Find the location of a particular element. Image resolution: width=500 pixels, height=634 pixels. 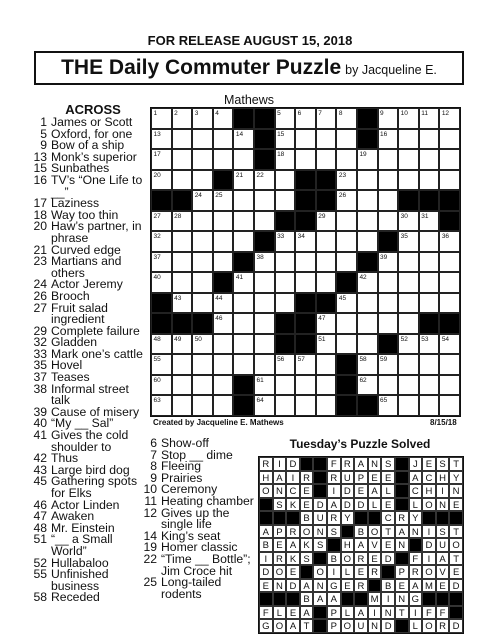

grid-cell: 42 is located at coordinates (367, 282).